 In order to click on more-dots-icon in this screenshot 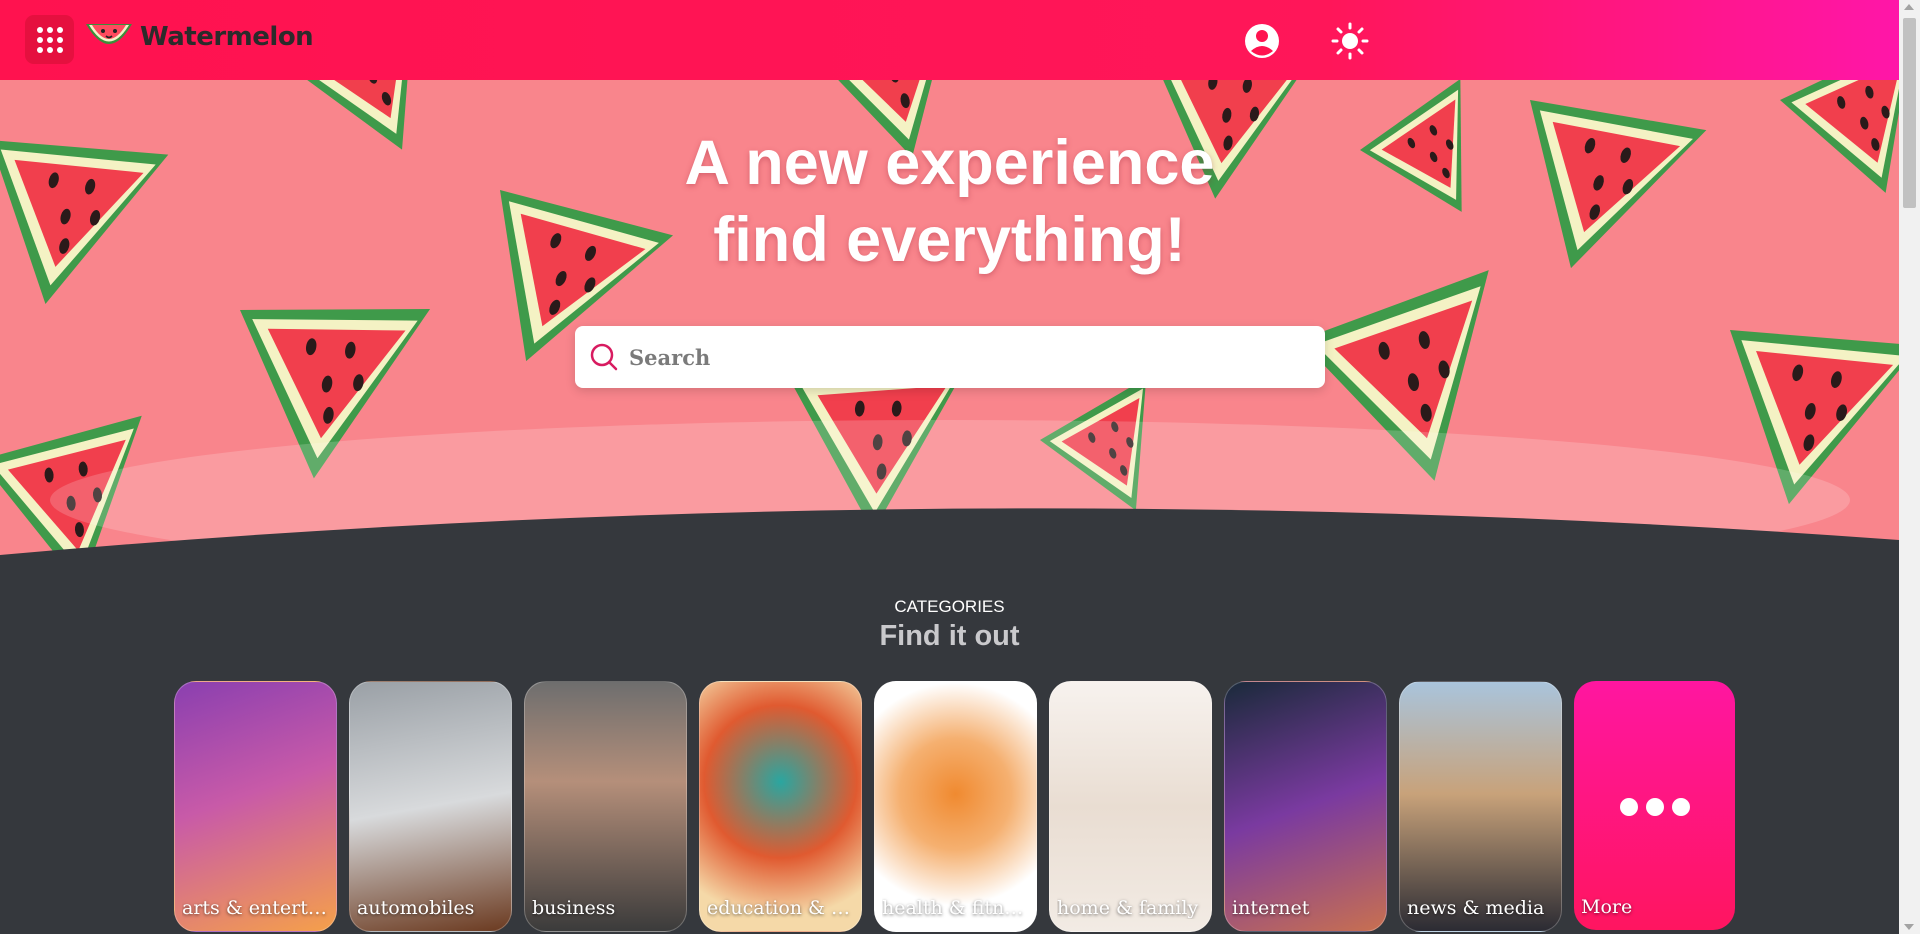, I will do `click(1654, 809)`.